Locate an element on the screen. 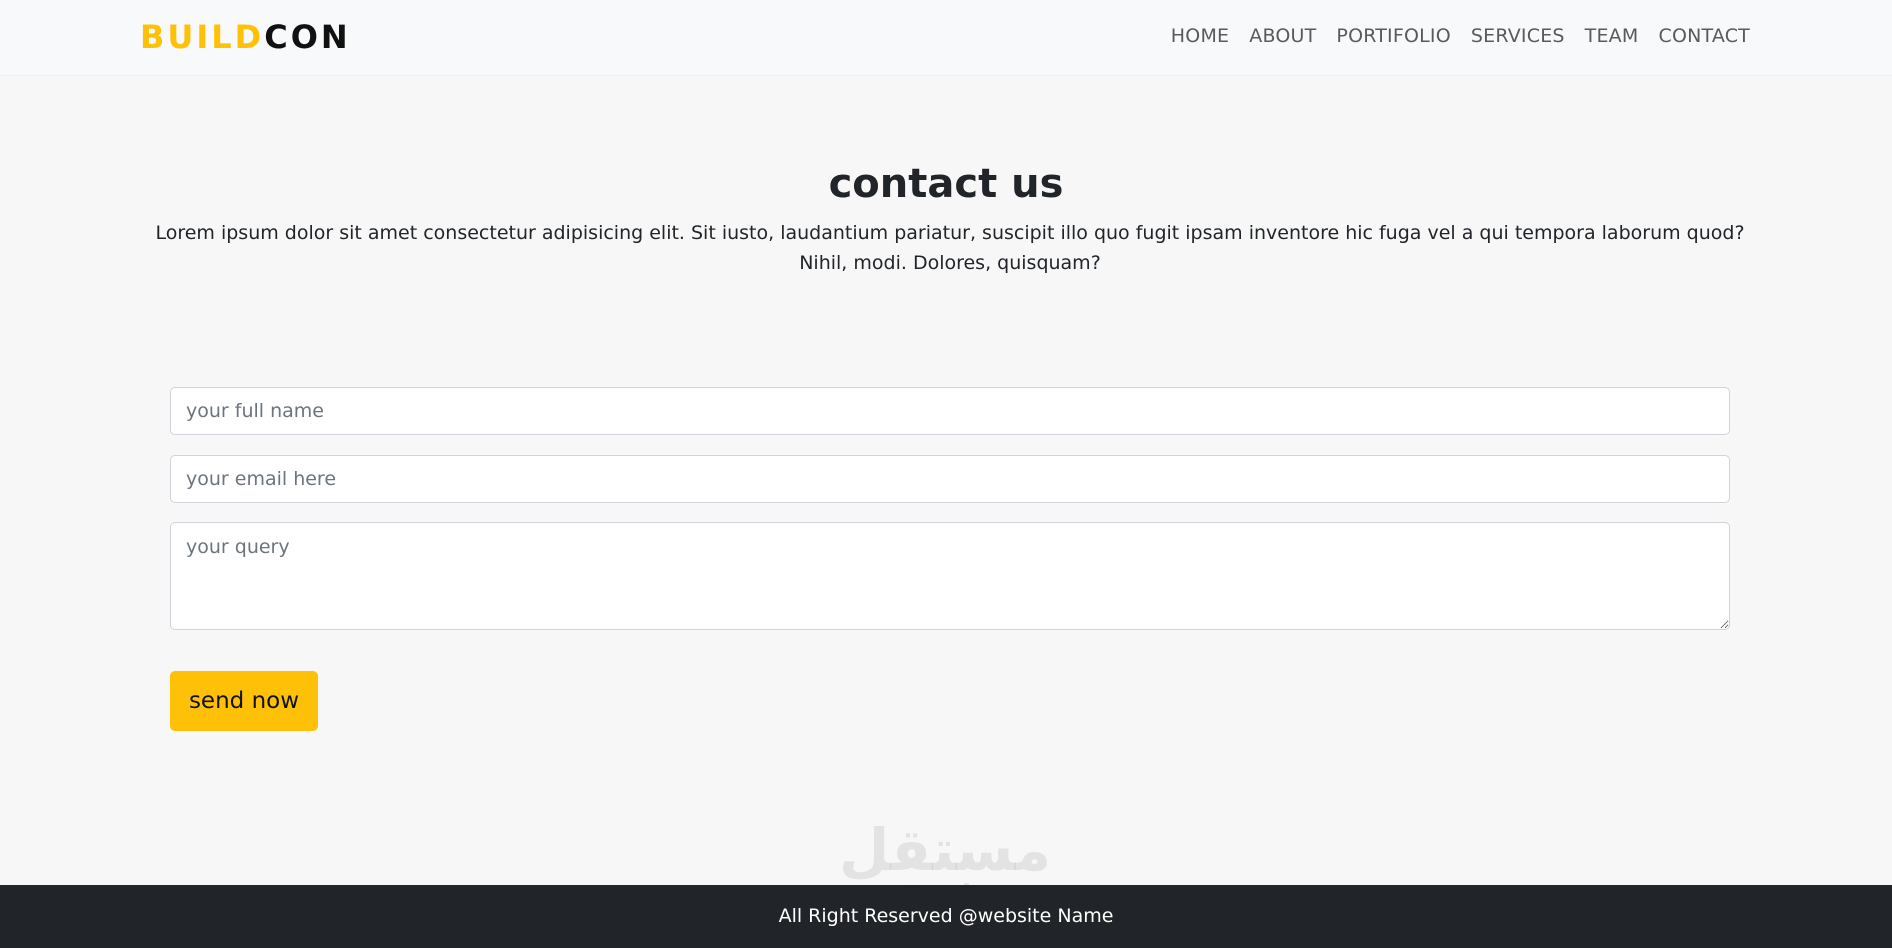 The height and width of the screenshot is (948, 1892). nav-item-home: HOME is located at coordinates (1200, 36).